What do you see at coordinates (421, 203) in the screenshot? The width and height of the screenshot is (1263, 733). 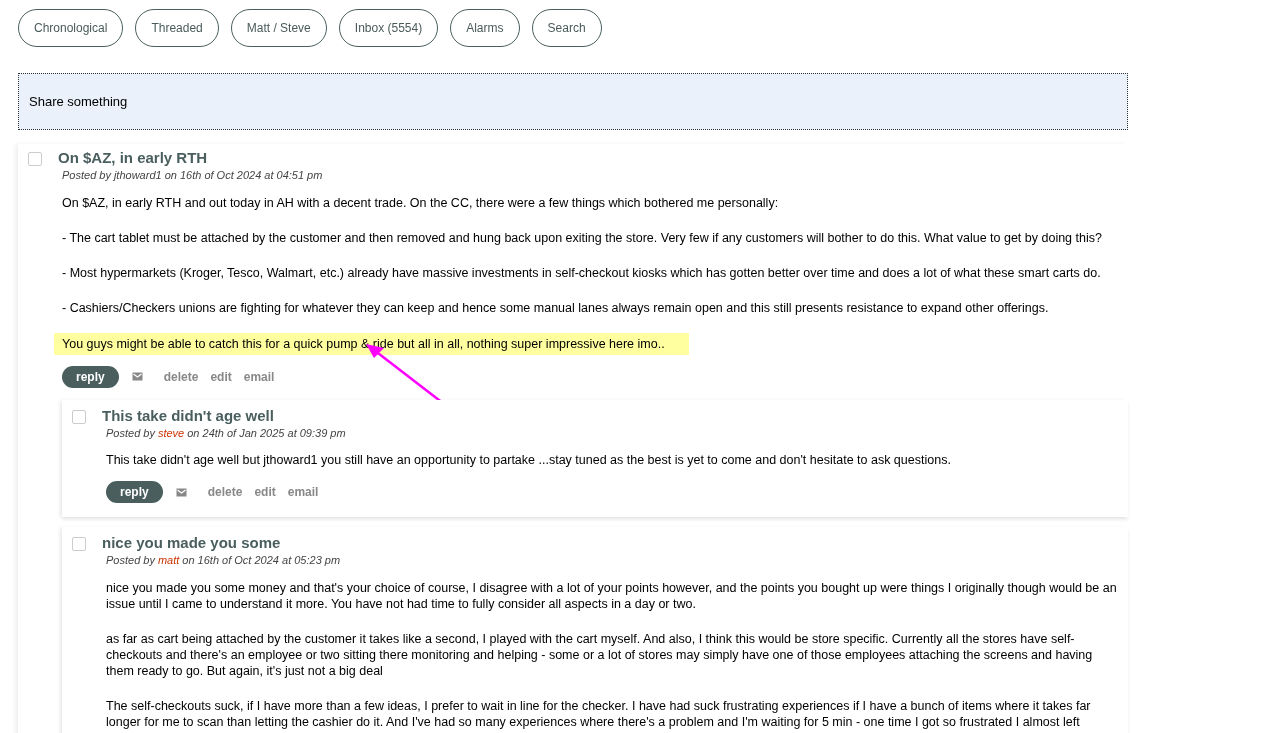 I see `post-paragraph: On $AZ, in early RTH and out today in AH with a decent trade. On the CC, there were a few things which bothered me personally:` at bounding box center [421, 203].